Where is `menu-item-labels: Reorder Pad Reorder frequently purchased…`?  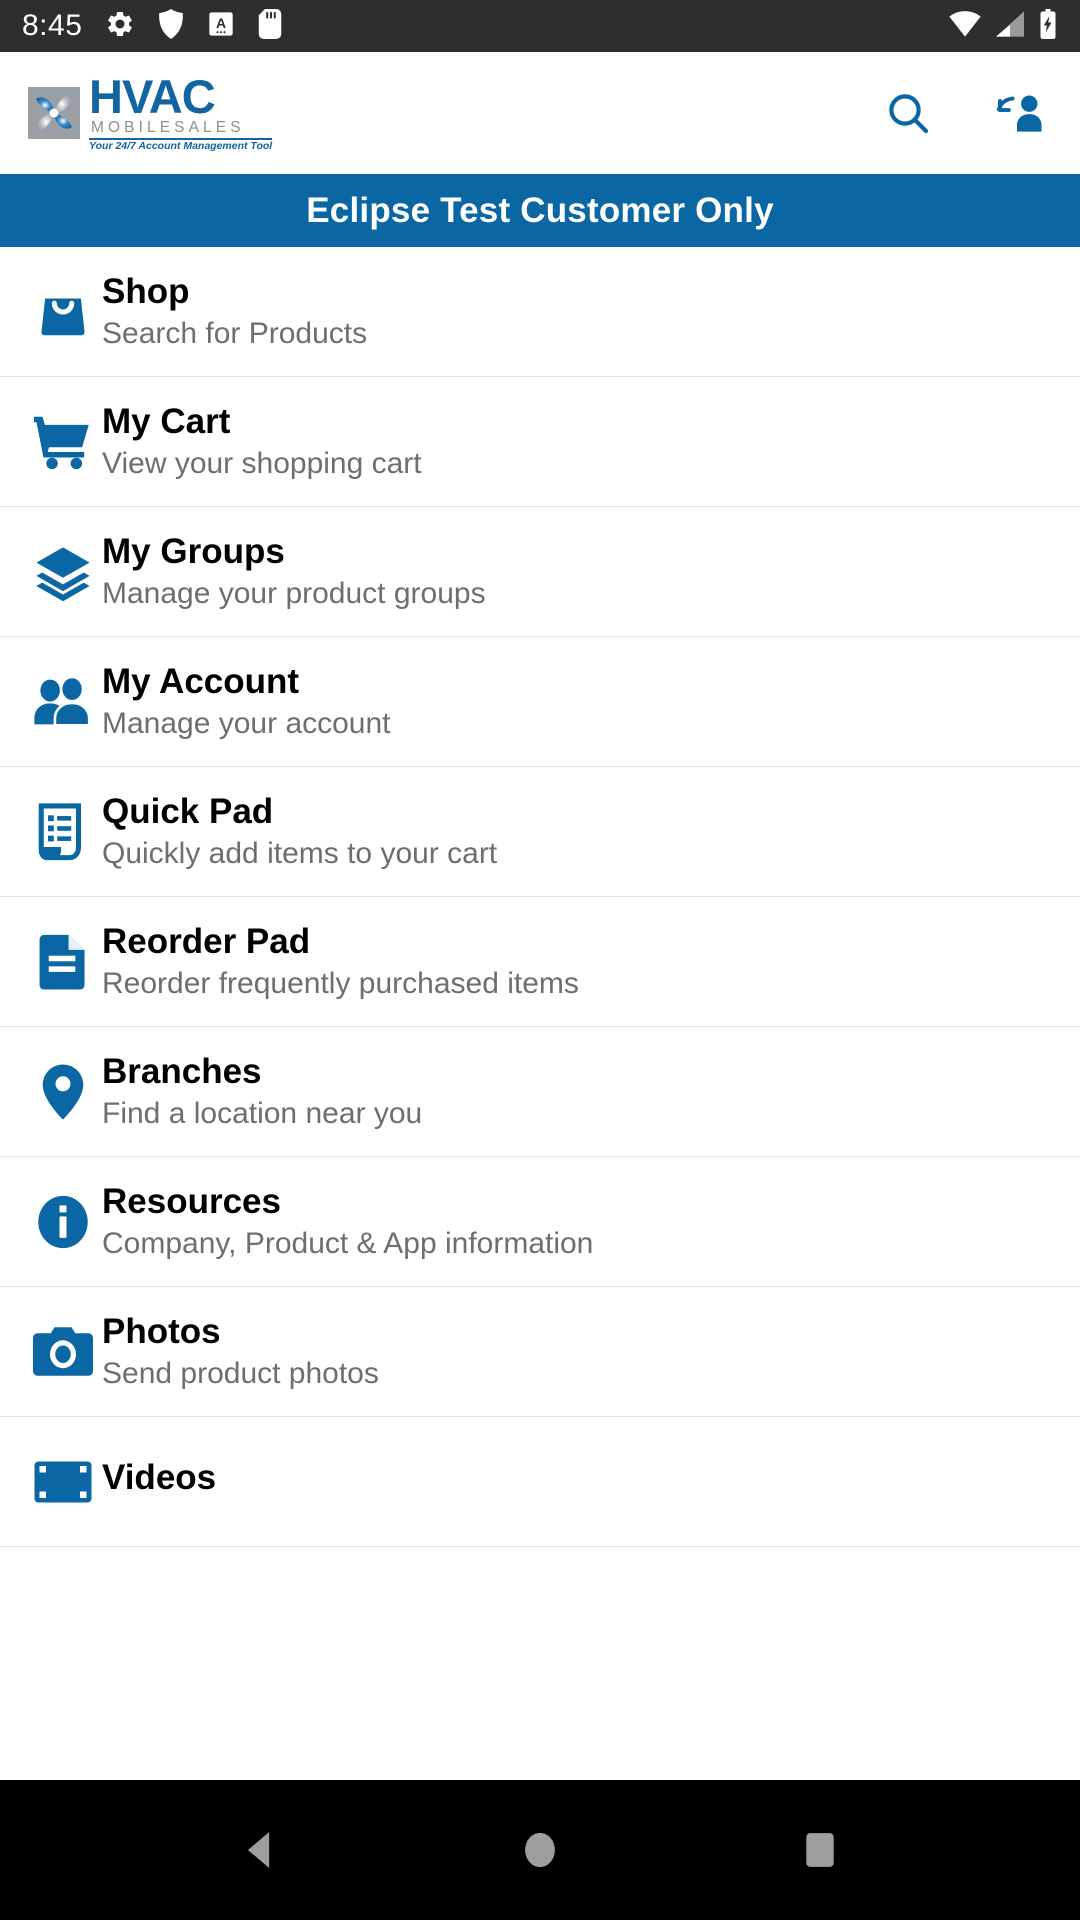
menu-item-labels: Reorder Pad Reorder frequently purchased… is located at coordinates (340, 960).